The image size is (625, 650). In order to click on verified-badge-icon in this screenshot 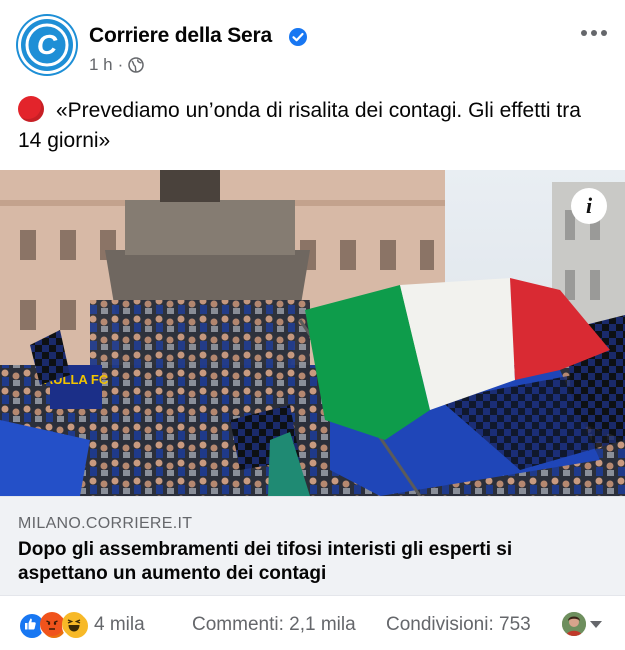, I will do `click(298, 37)`.